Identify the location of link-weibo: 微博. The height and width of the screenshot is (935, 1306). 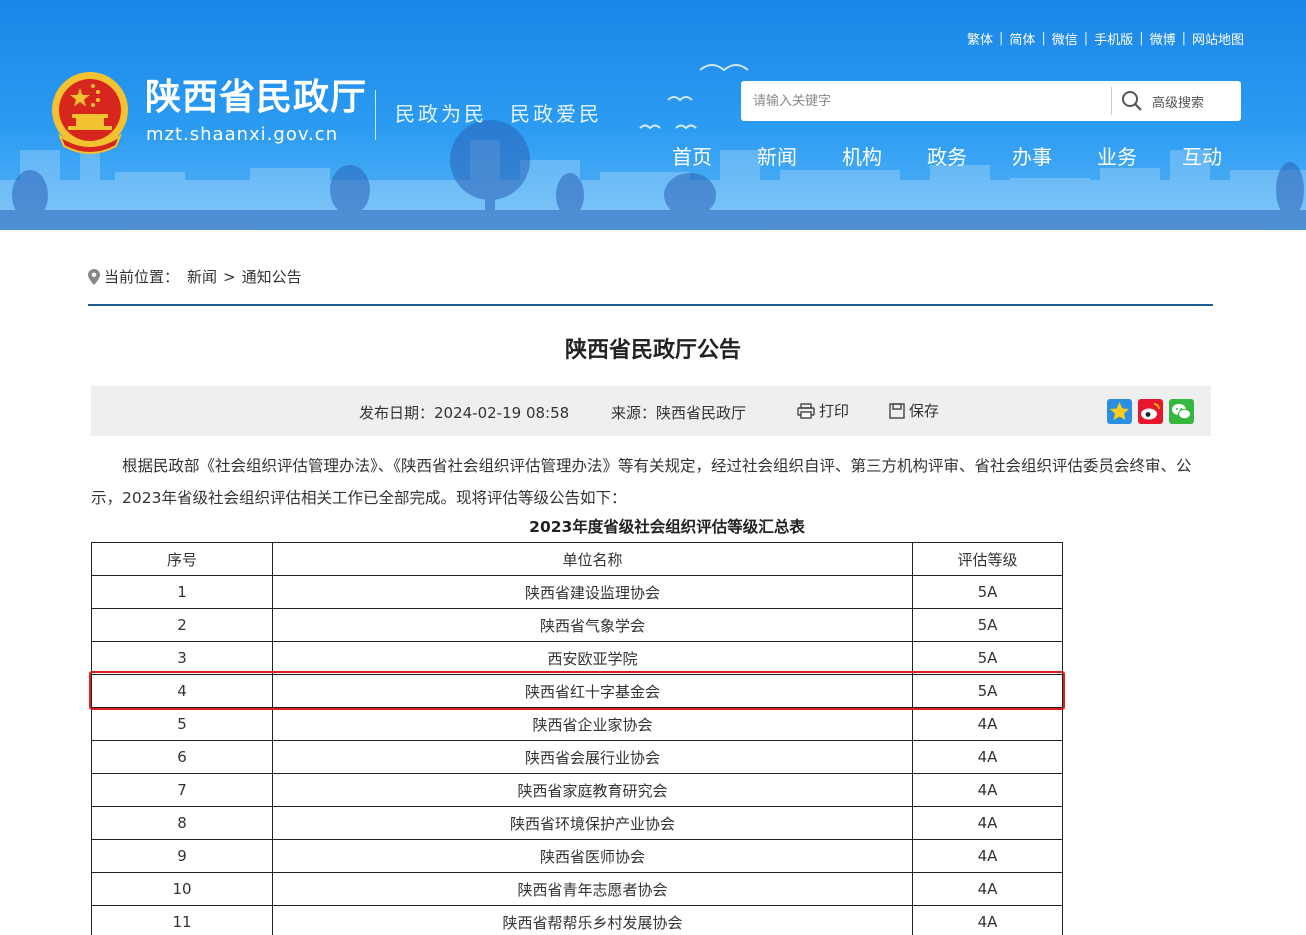
(1163, 38).